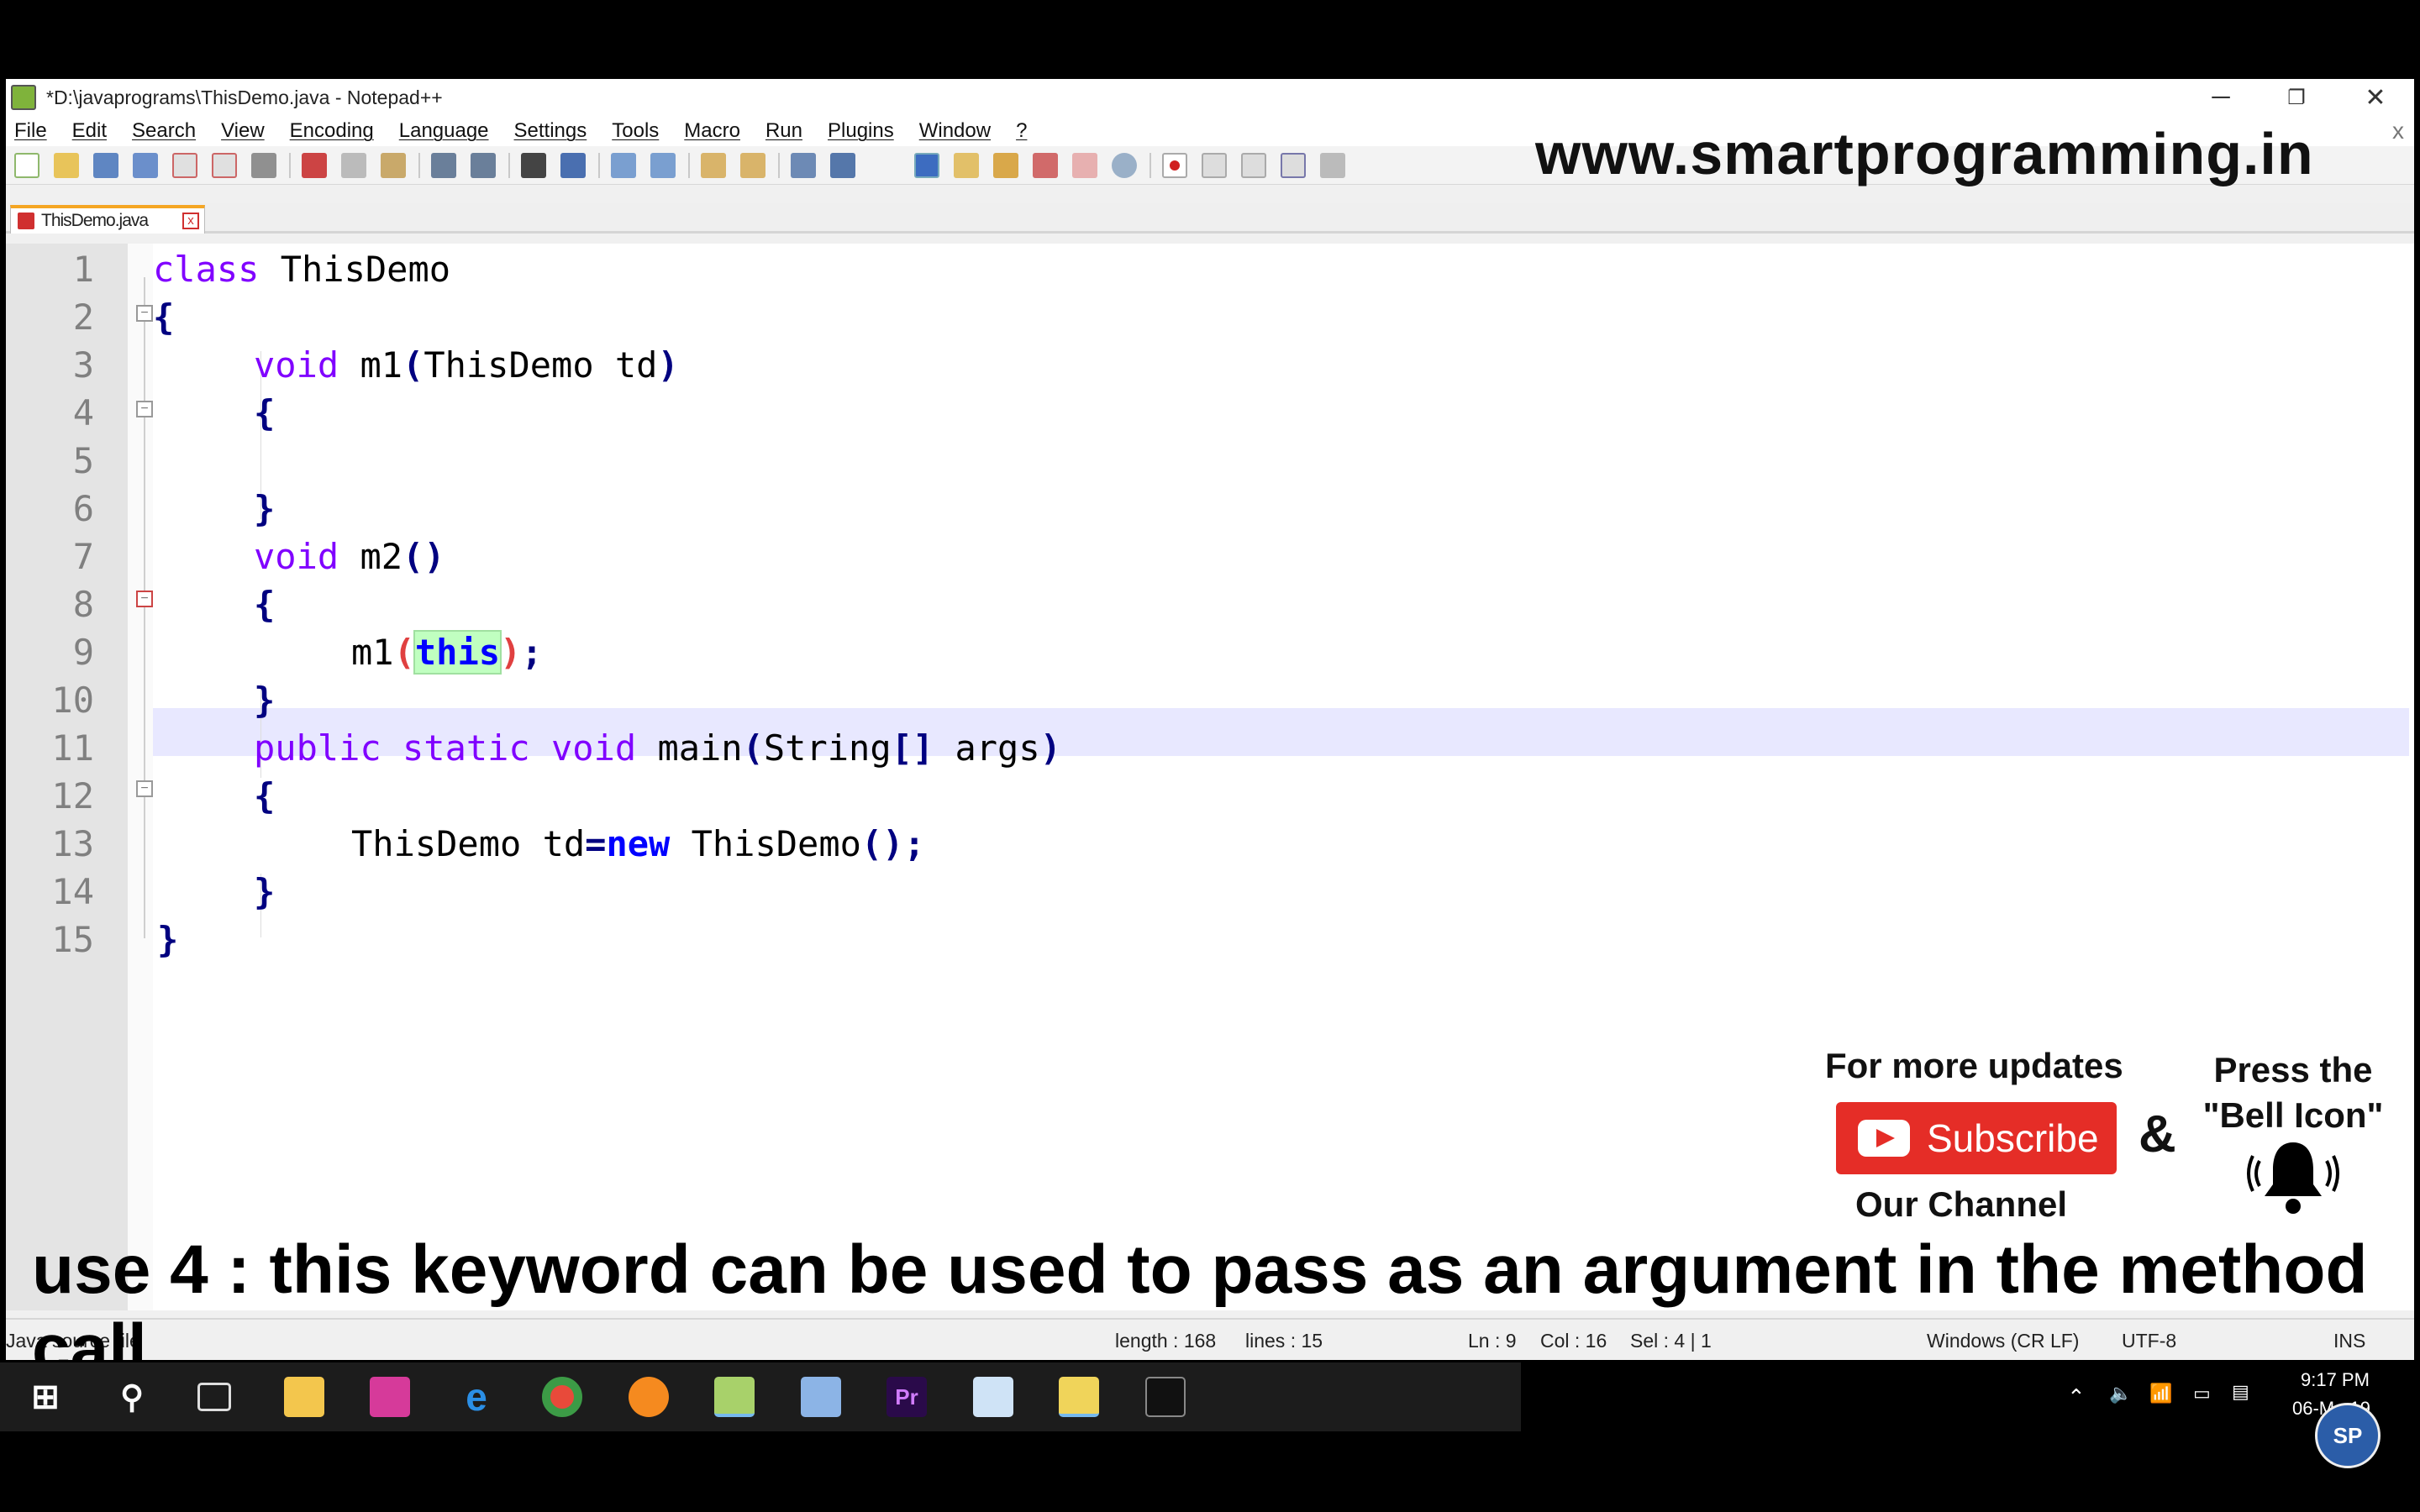  Describe the element at coordinates (1174, 165) in the screenshot. I see `record-macro-icon` at that location.